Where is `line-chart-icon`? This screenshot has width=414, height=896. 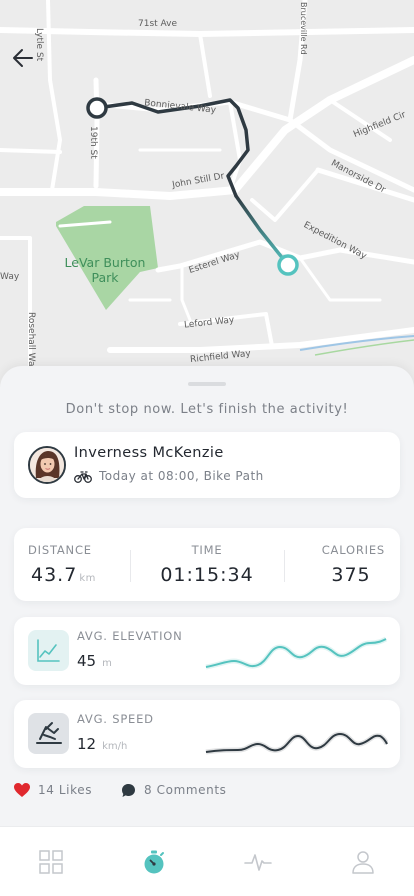
line-chart-icon is located at coordinates (48, 650).